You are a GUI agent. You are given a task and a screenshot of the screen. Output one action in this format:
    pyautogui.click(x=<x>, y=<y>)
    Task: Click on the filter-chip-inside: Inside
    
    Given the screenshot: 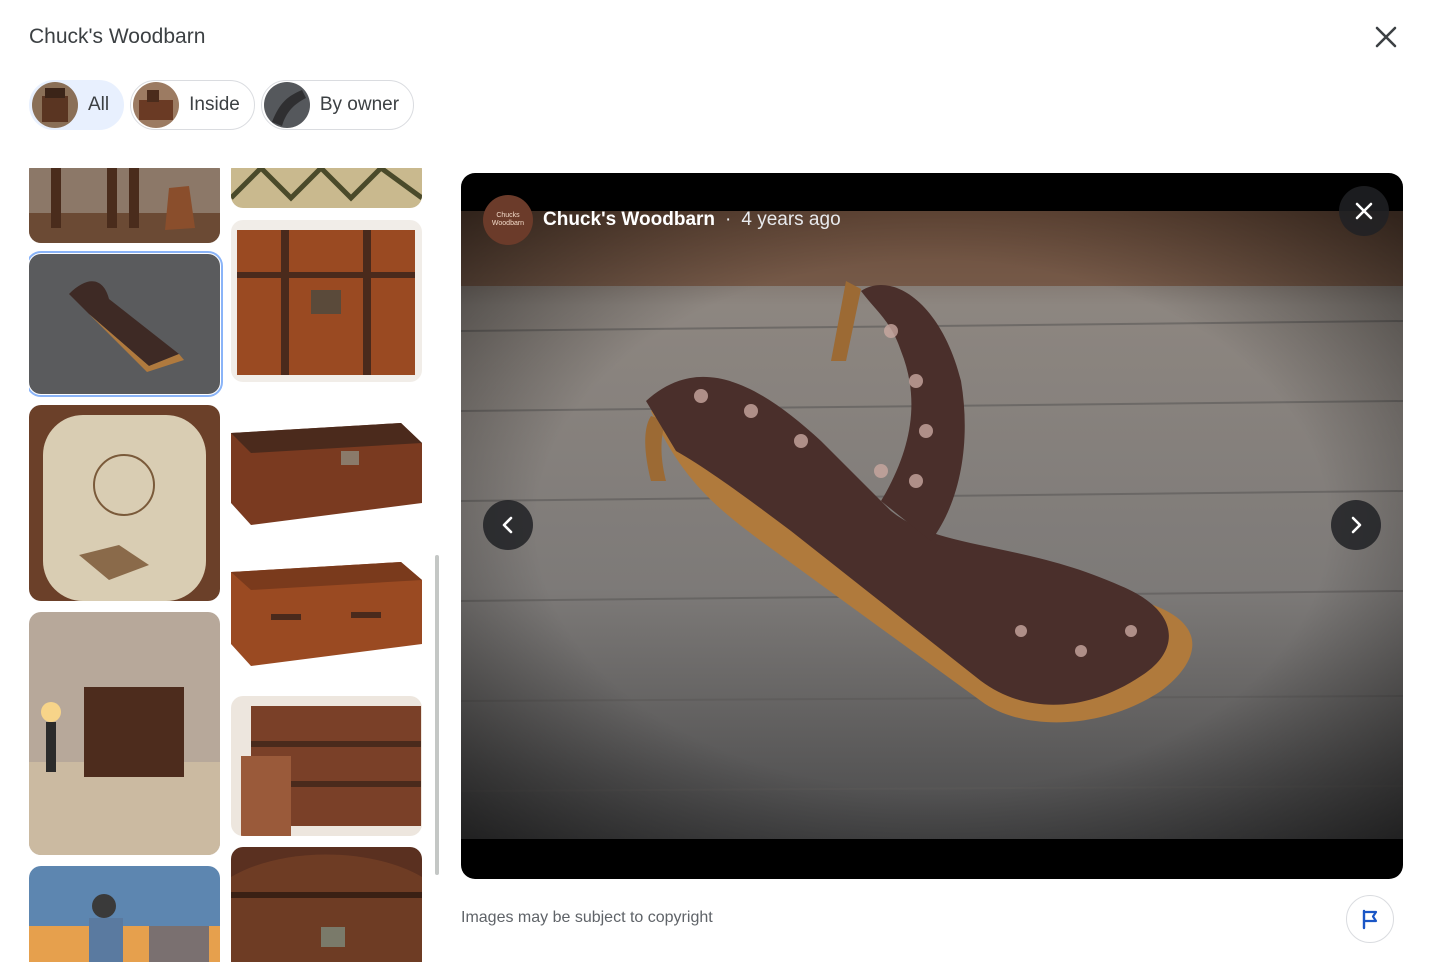 What is the action you would take?
    pyautogui.click(x=192, y=105)
    